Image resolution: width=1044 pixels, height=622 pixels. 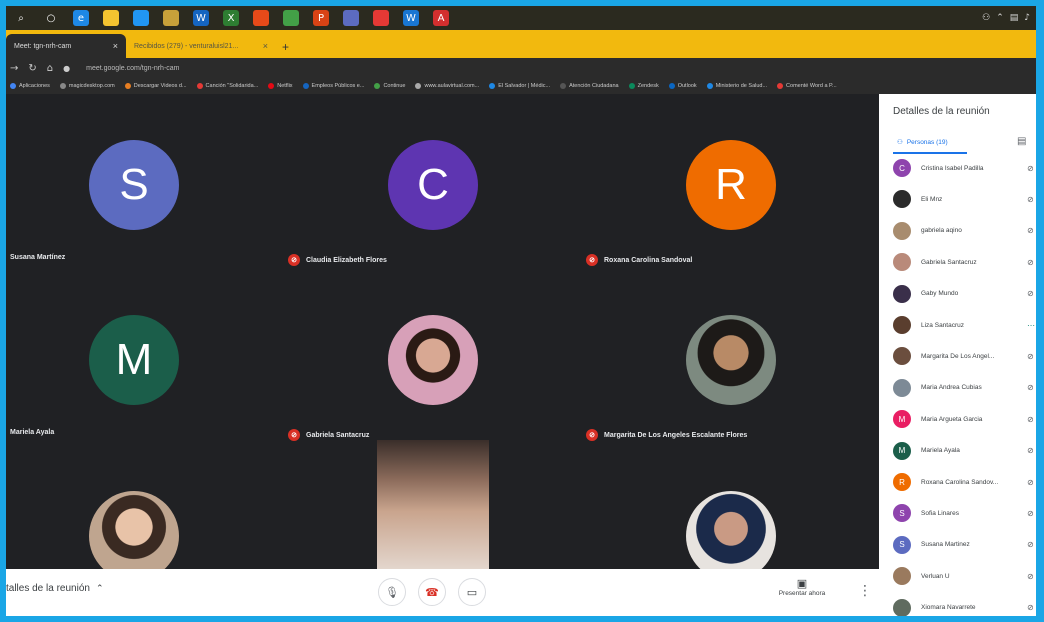 What do you see at coordinates (865, 591) in the screenshot?
I see `more-options-icon: ⋮` at bounding box center [865, 591].